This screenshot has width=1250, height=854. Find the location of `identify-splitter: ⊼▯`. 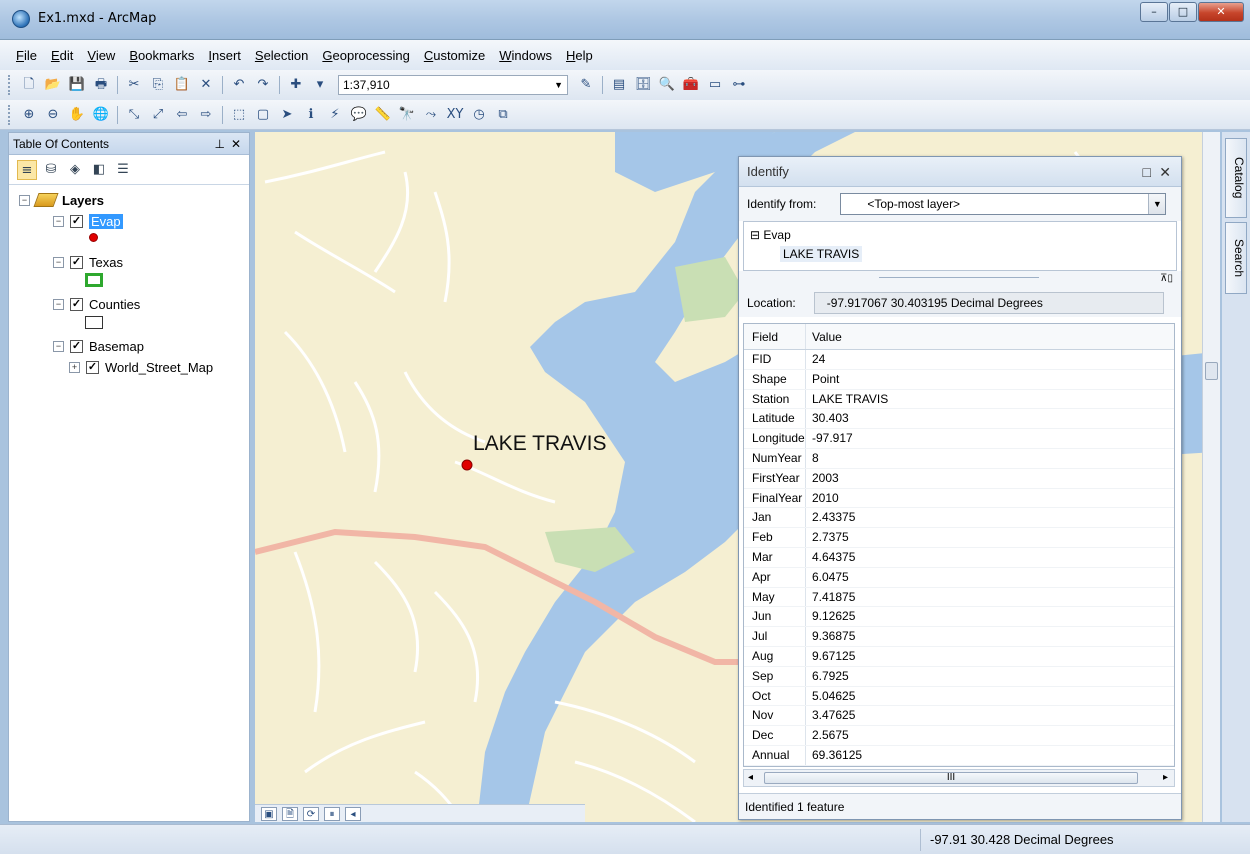

identify-splitter: ⊼▯ is located at coordinates (960, 280).